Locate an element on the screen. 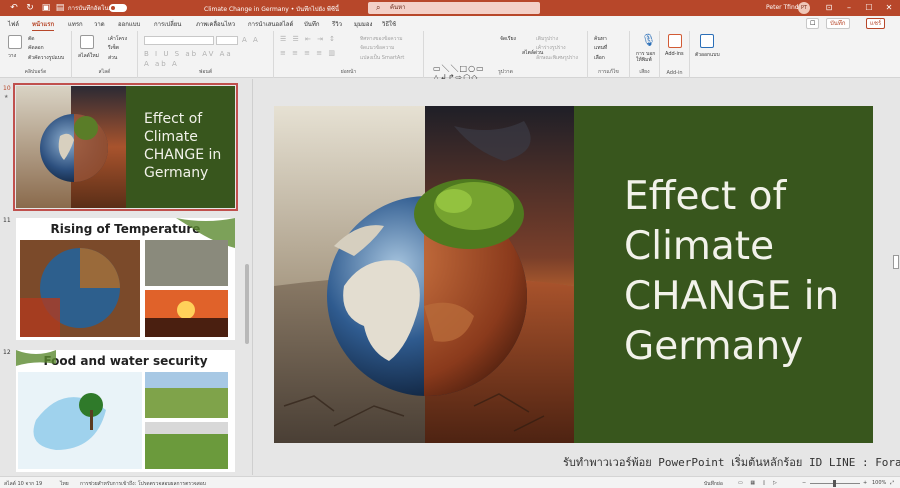 Image resolution: width=900 pixels, height=488 pixels. tab-insert: แทรก is located at coordinates (75, 24).